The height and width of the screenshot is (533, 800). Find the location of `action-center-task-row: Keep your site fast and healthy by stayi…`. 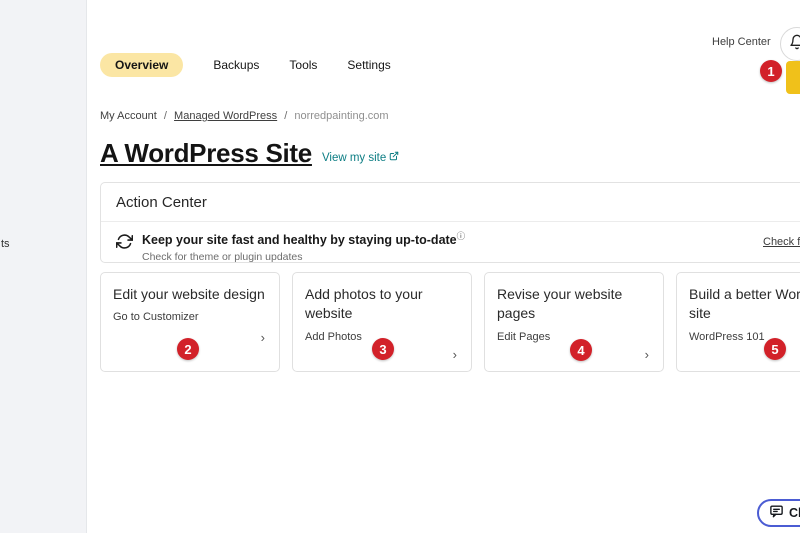

action-center-task-row: Keep your site fast and healthy by stayi… is located at coordinates (450, 247).